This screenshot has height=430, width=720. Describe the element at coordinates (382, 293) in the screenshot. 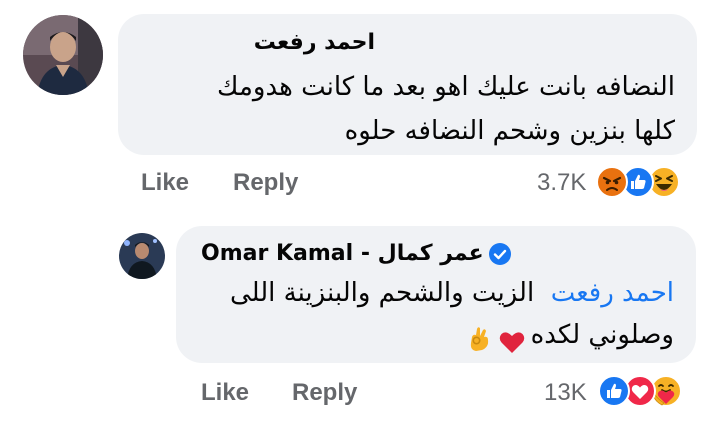

I see `reply-text-line-1-body: الزيت والشحم والبنزينة اللى` at that location.